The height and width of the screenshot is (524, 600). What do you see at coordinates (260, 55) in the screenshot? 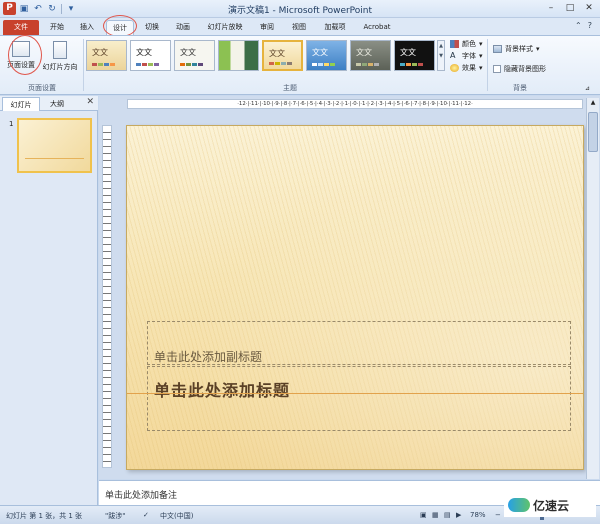
I see `theme-gallery: 文文 文文 文文 文文 文文 文文 文文` at bounding box center [260, 55].